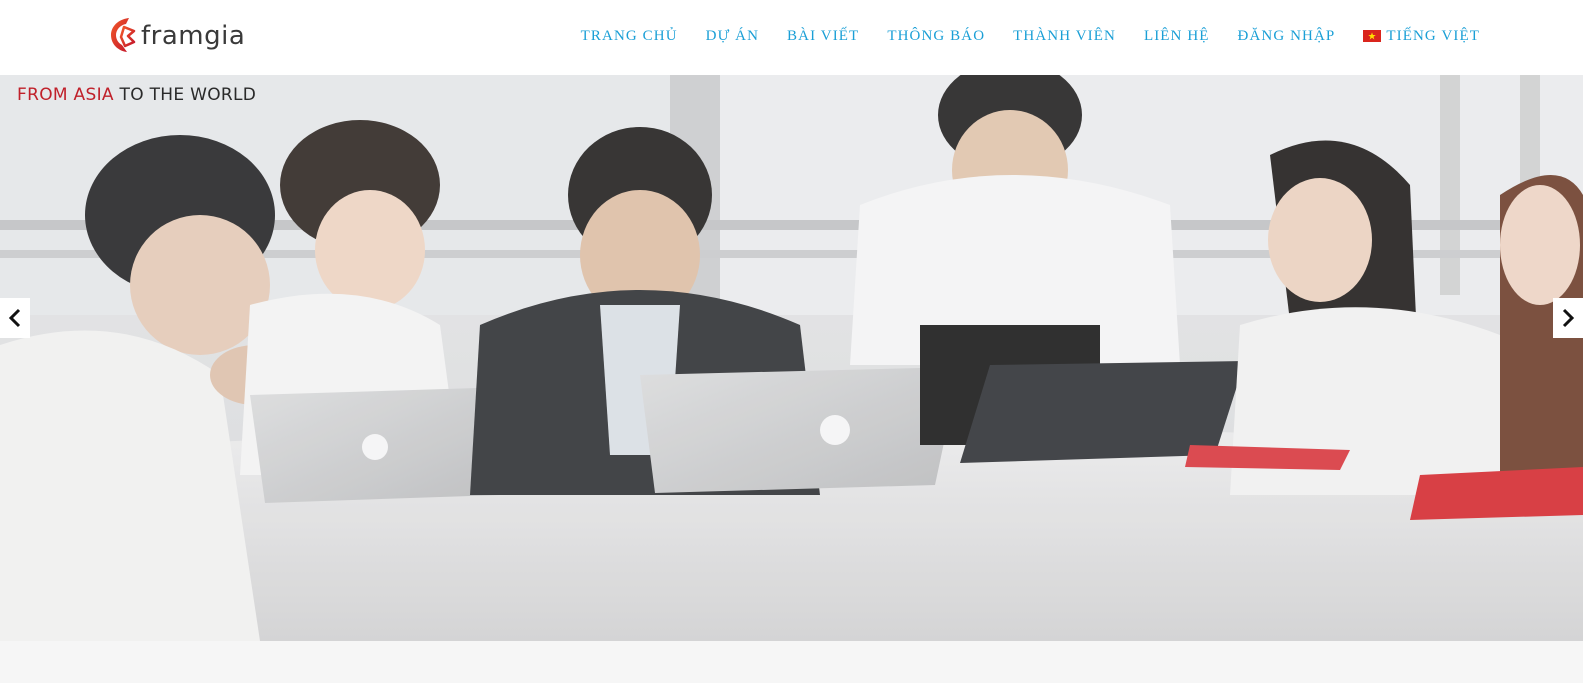  What do you see at coordinates (185, 95) in the screenshot?
I see `tagline-rest: TO THE WORLD` at bounding box center [185, 95].